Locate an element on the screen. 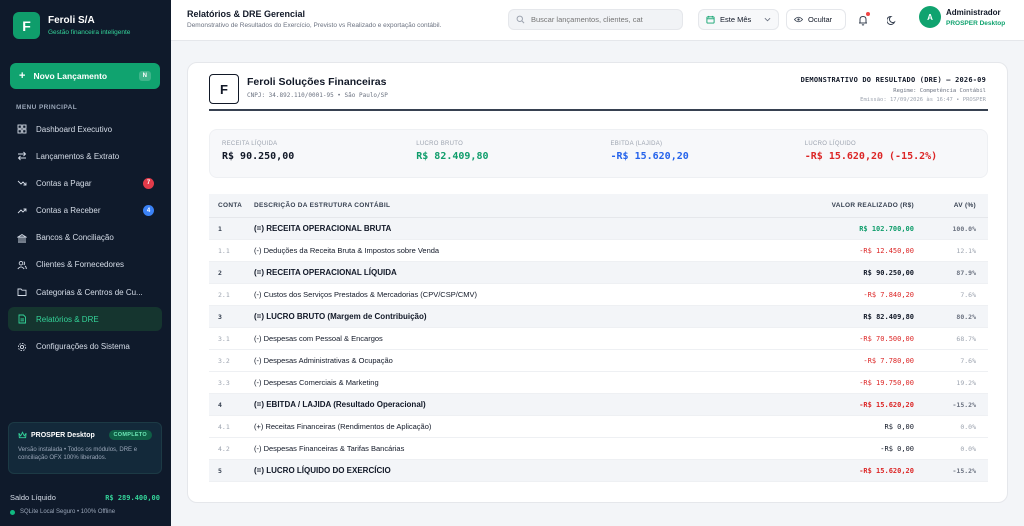 The image size is (1024, 526). kpi-label: RECEITA LÍQUIDA is located at coordinates (250, 144).